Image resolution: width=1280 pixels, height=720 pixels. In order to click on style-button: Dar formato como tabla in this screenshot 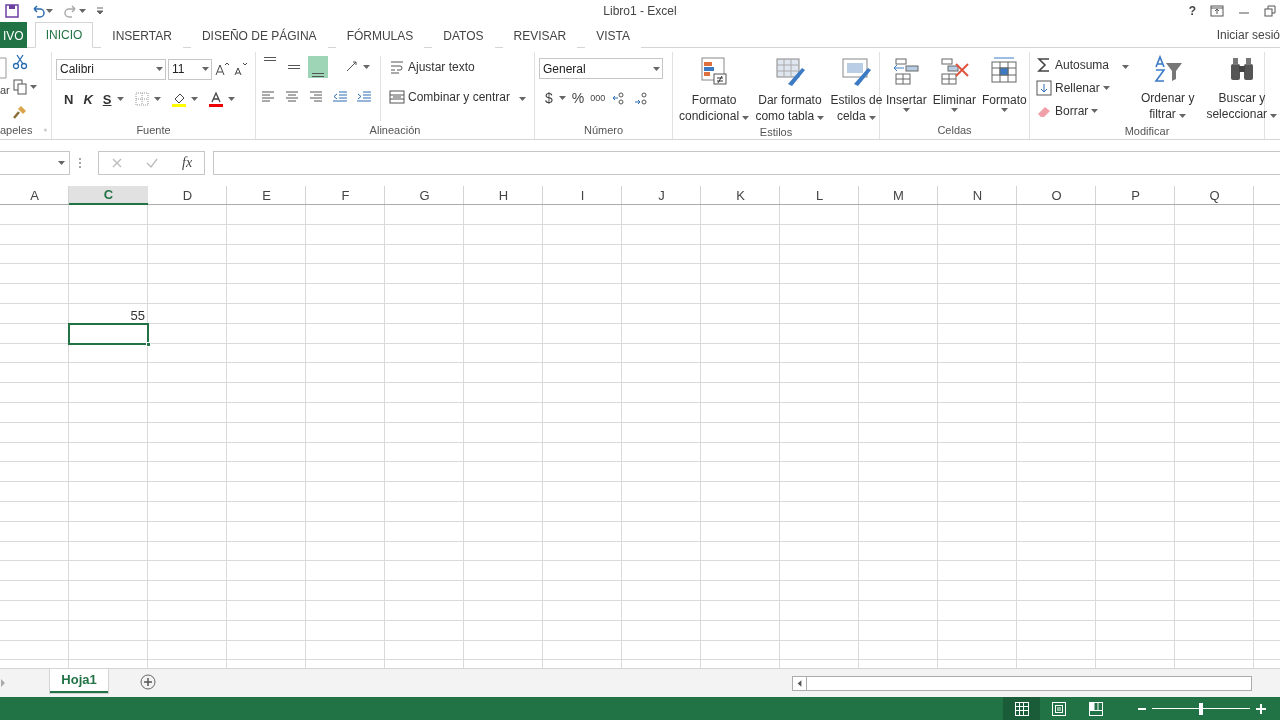, I will do `click(790, 108)`.